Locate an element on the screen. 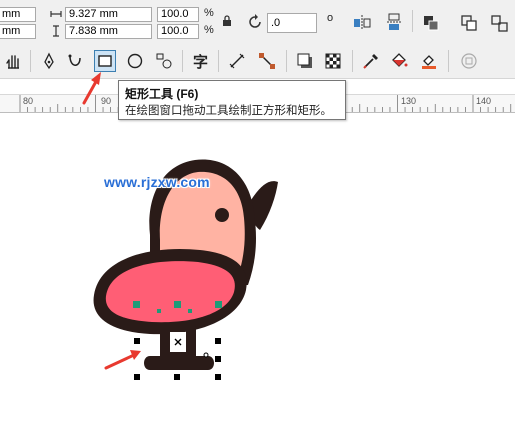 This screenshot has height=446, width=515. pan-tool-icon is located at coordinates (13, 61).